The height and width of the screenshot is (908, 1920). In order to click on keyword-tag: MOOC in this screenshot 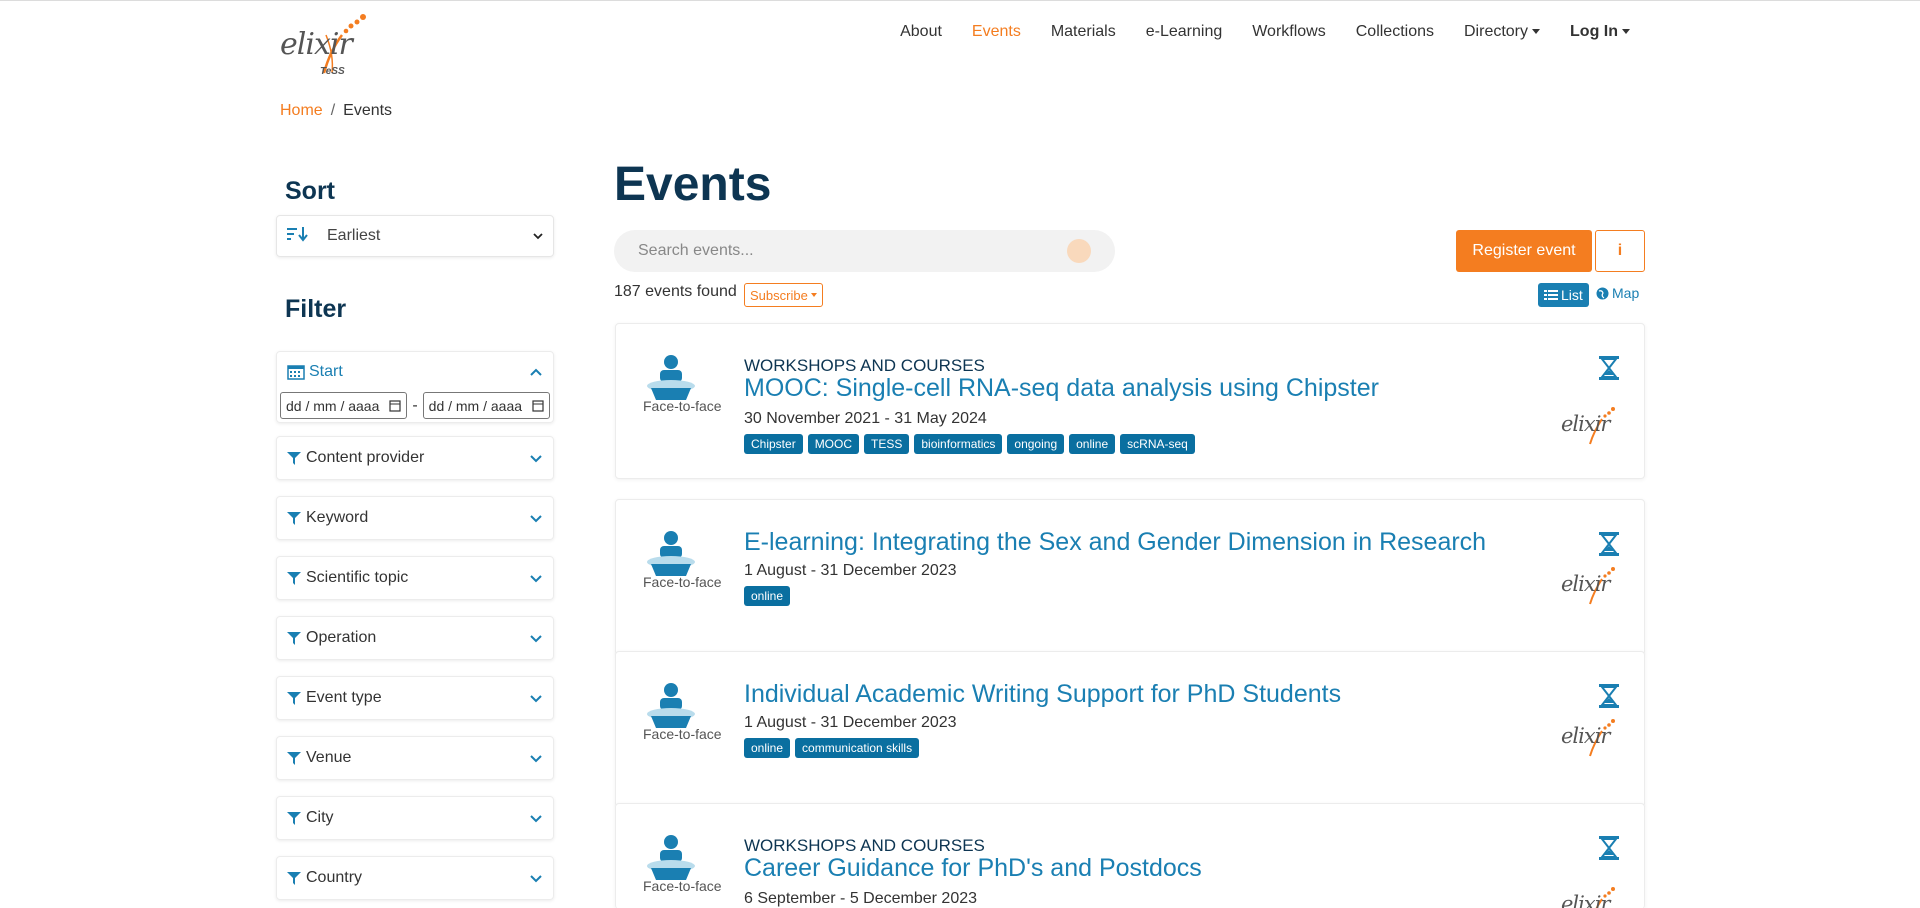, I will do `click(833, 444)`.